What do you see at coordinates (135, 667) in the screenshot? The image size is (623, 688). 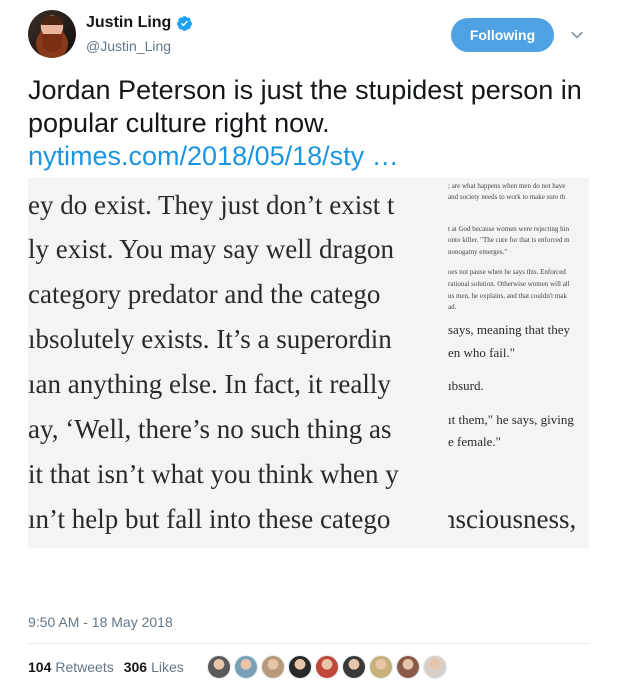 I see `likes-count: 306` at bounding box center [135, 667].